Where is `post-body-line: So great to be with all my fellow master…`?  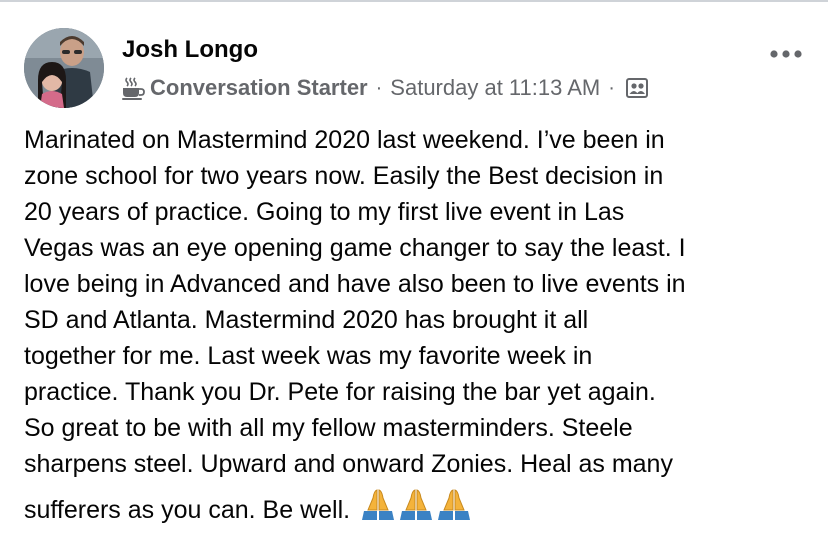 post-body-line: So great to be with all my fellow master… is located at coordinates (328, 428).